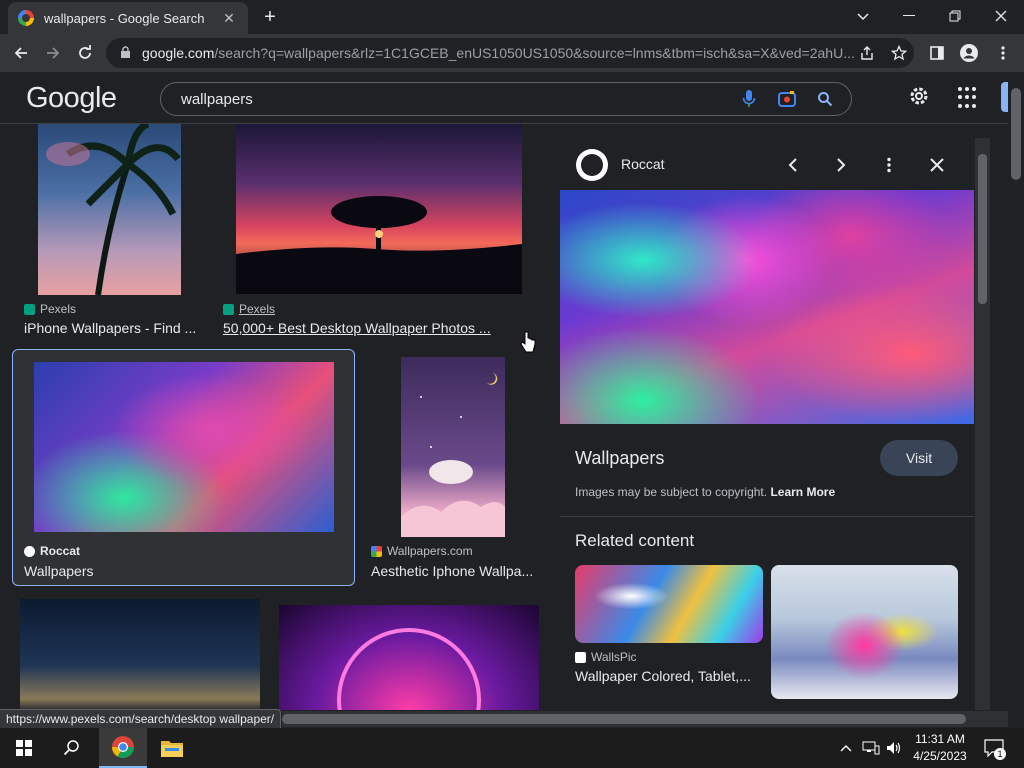 The width and height of the screenshot is (1024, 768). What do you see at coordinates (635, 540) in the screenshot?
I see `related-content-heading: Related content` at bounding box center [635, 540].